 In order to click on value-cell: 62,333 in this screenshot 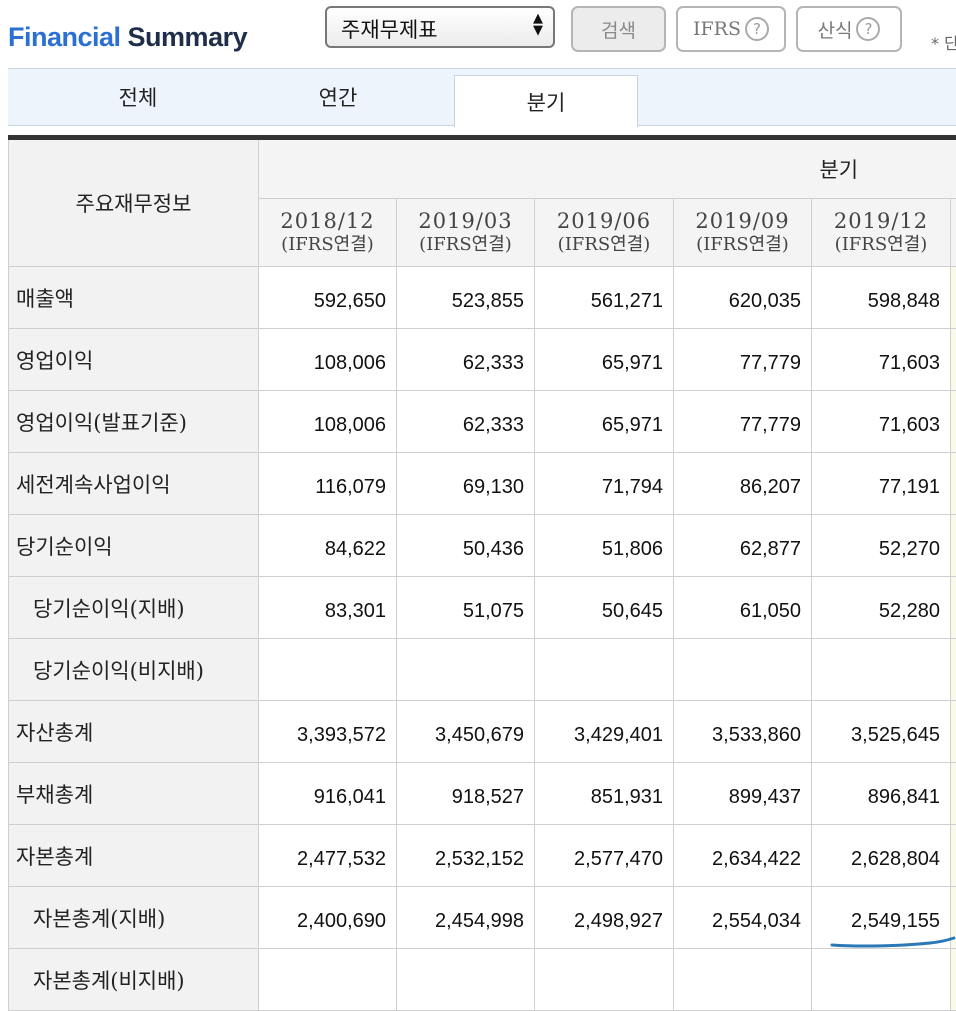, I will do `click(466, 422)`.